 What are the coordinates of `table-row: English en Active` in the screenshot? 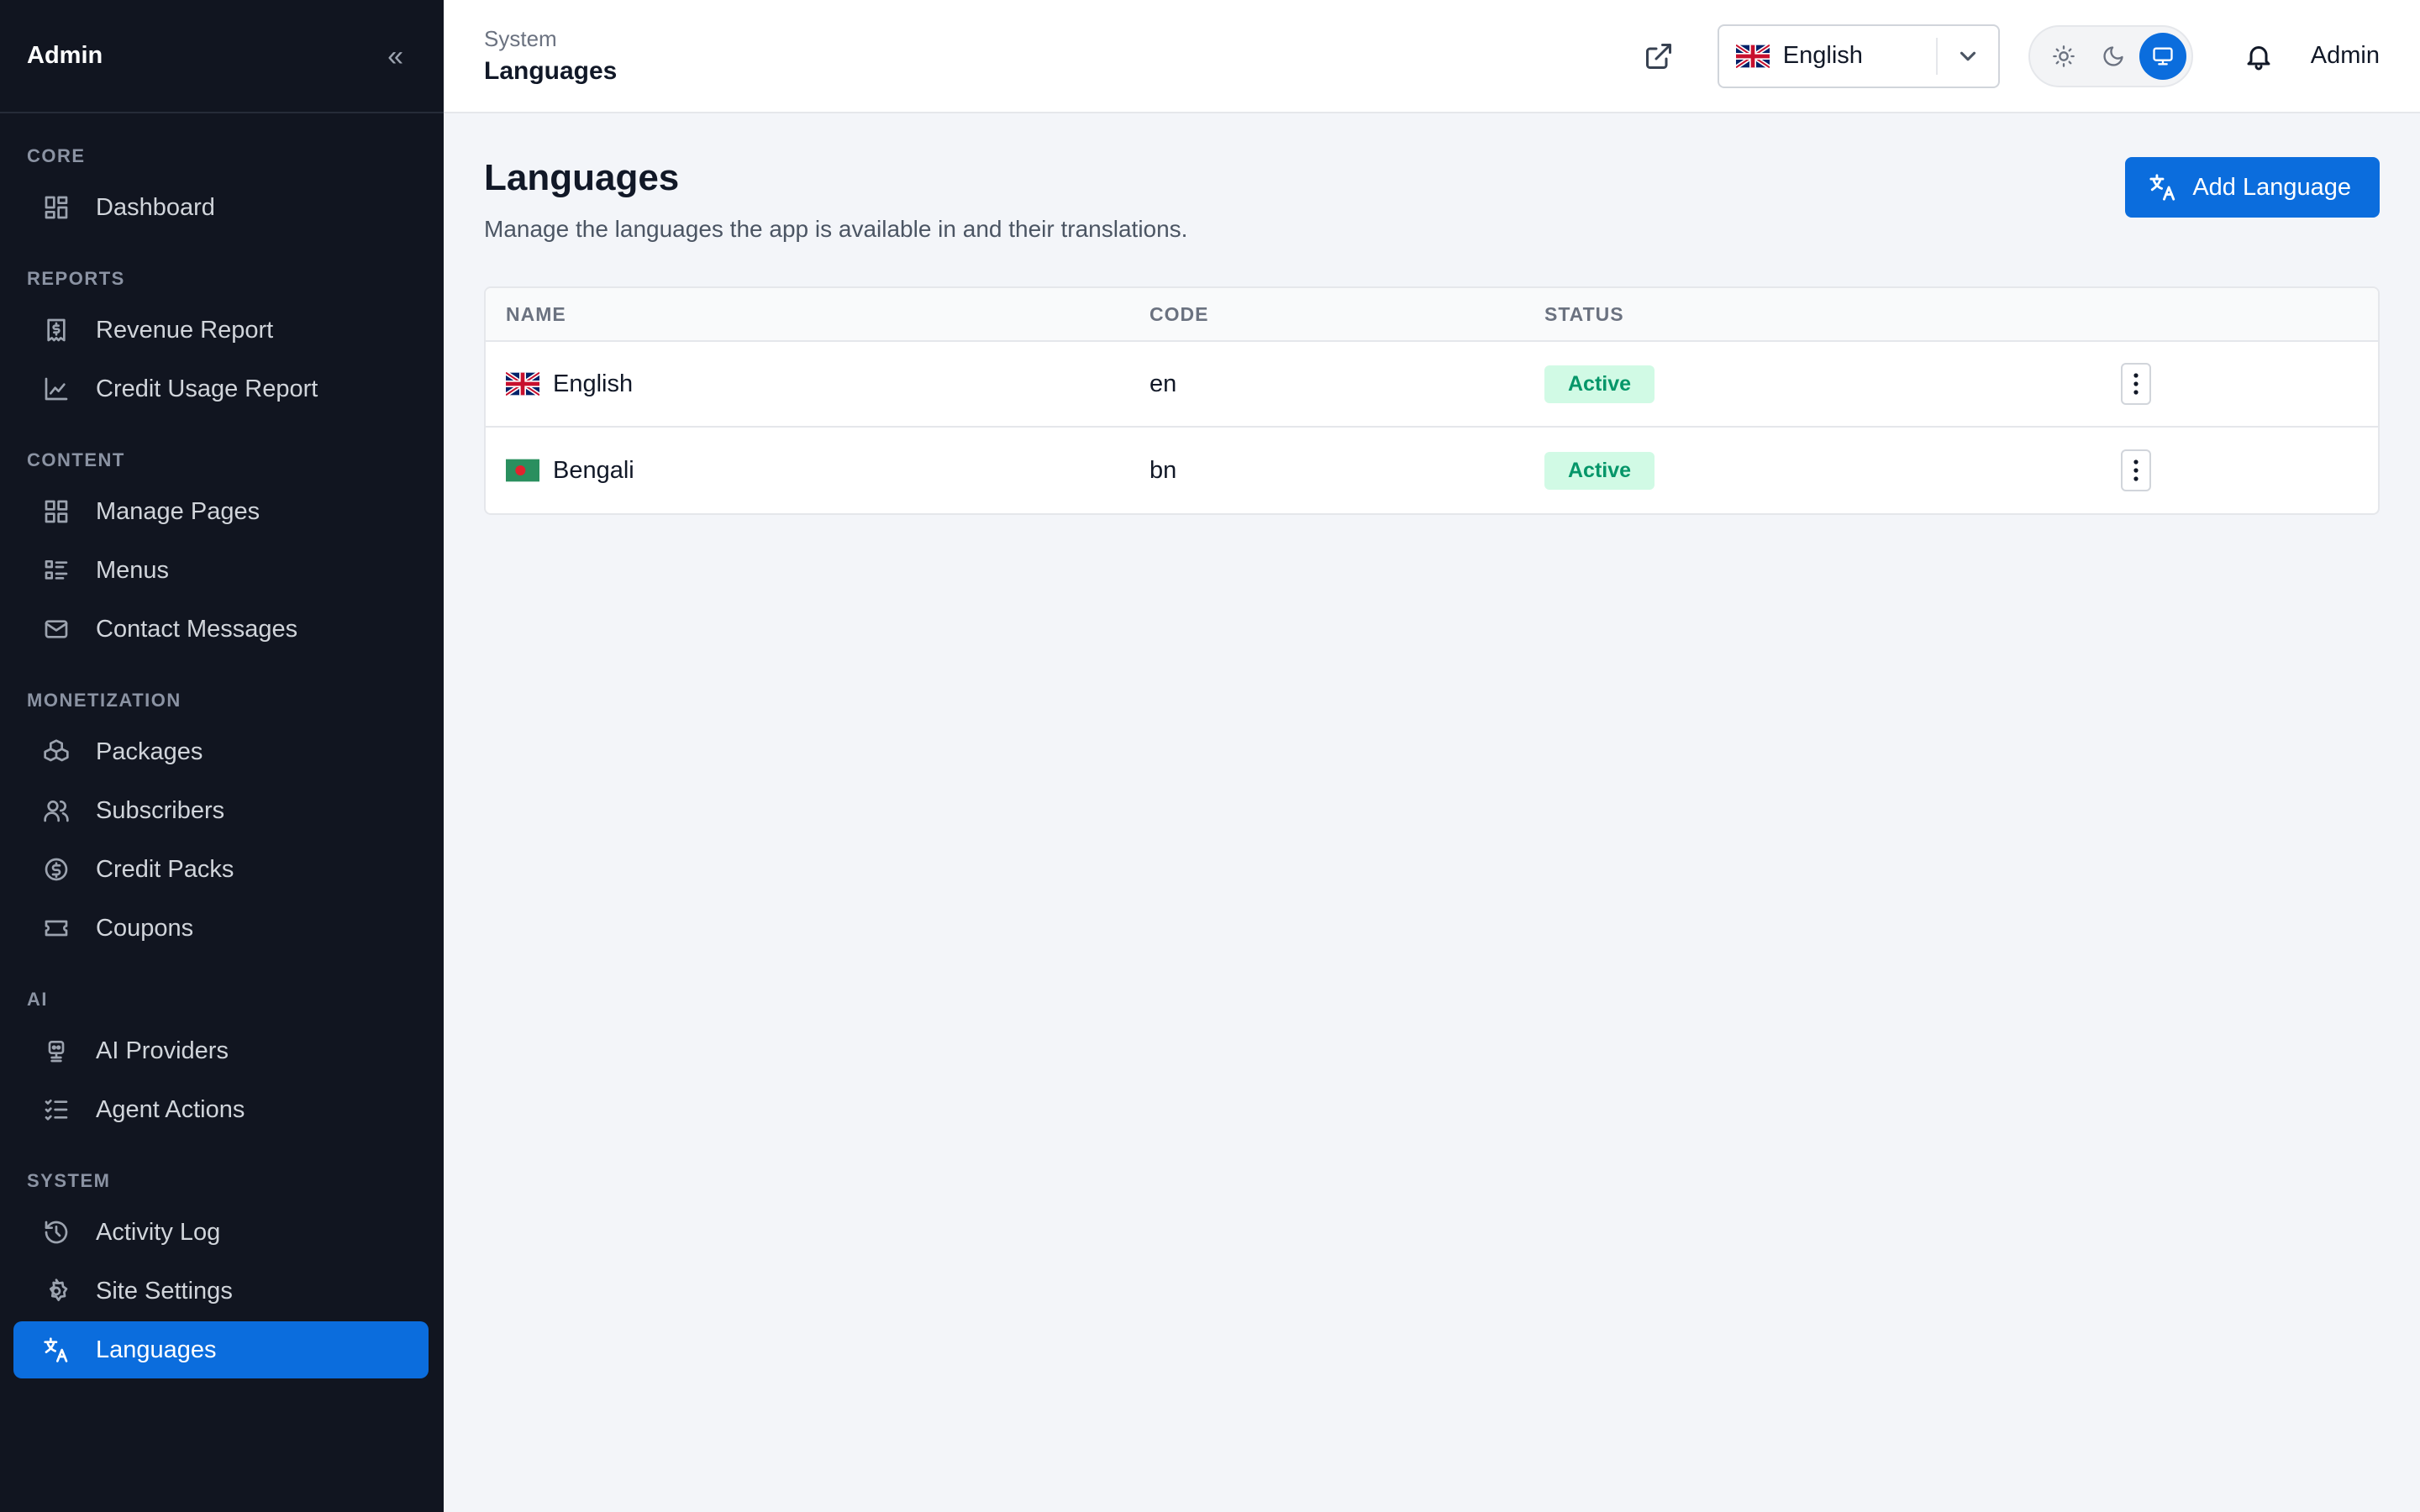 It's located at (1432, 385).